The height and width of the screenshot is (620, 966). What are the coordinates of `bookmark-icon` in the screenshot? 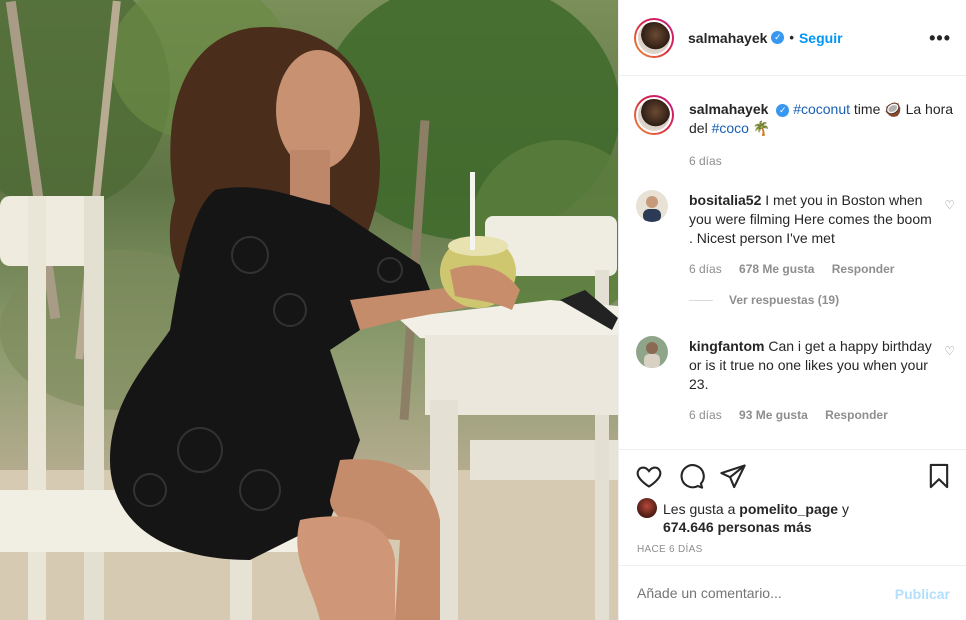 It's located at (939, 476).